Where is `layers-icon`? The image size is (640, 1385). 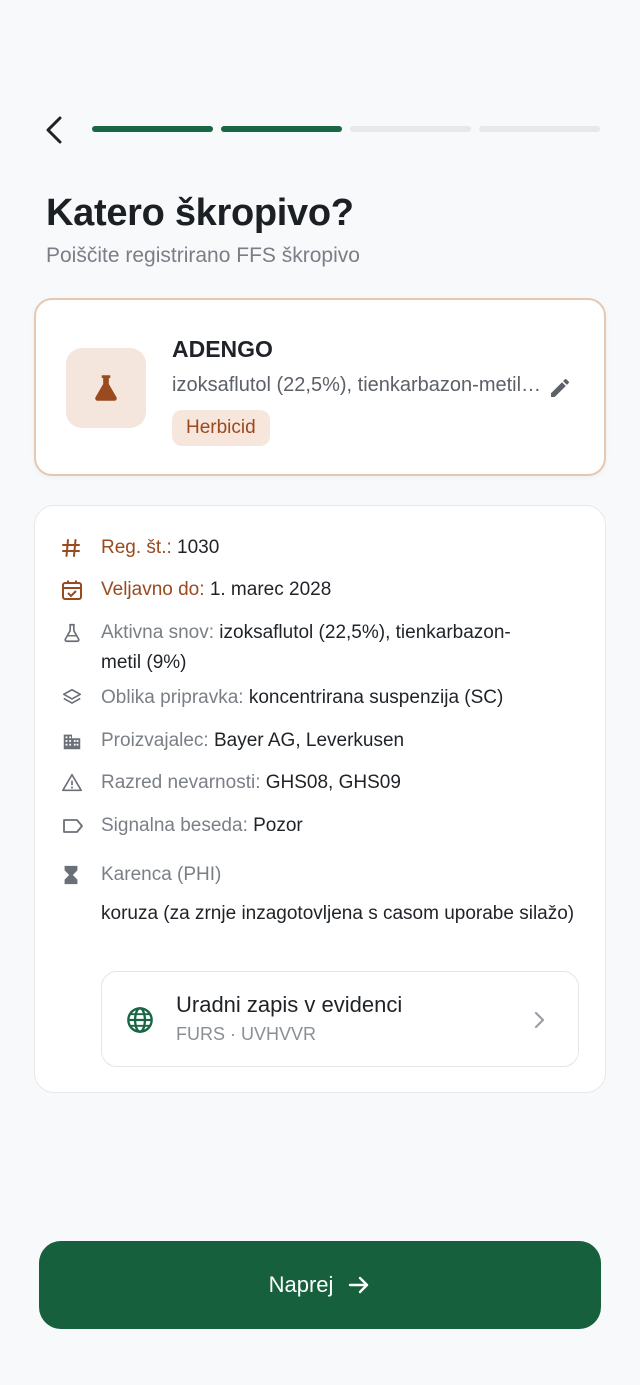 layers-icon is located at coordinates (75, 698).